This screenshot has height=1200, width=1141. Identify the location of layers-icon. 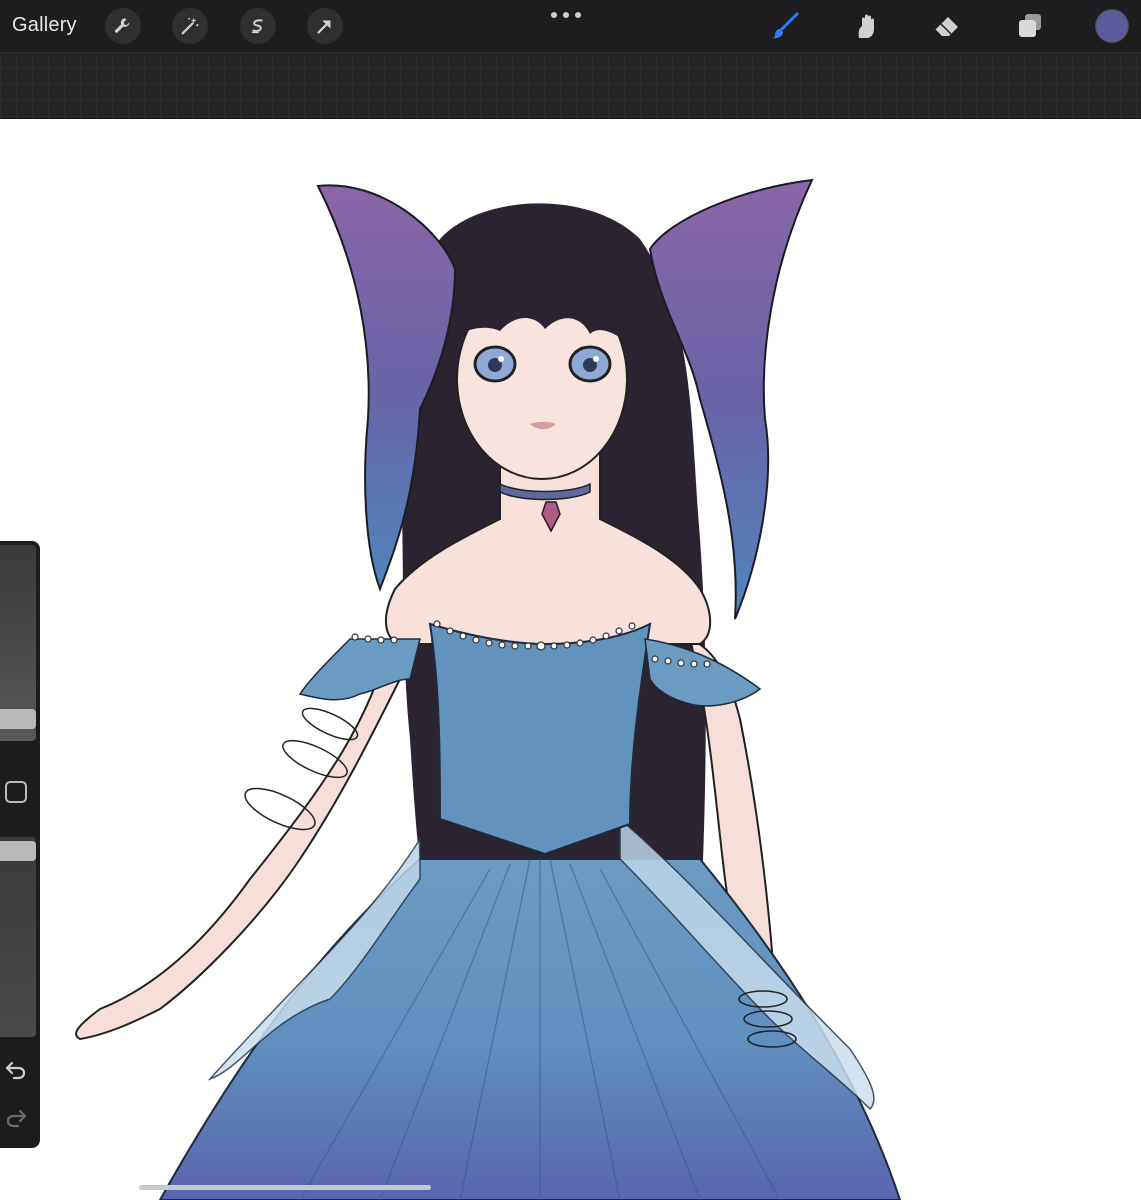
(1030, 25).